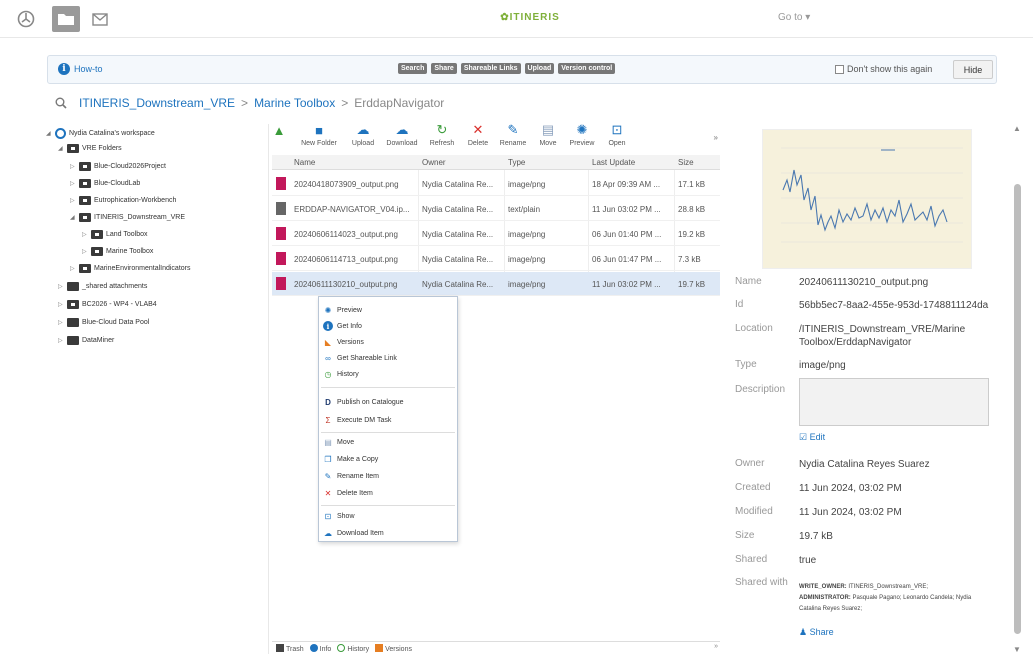 This screenshot has width=1033, height=660. What do you see at coordinates (290, 648) in the screenshot?
I see `trash-button: Trash` at bounding box center [290, 648].